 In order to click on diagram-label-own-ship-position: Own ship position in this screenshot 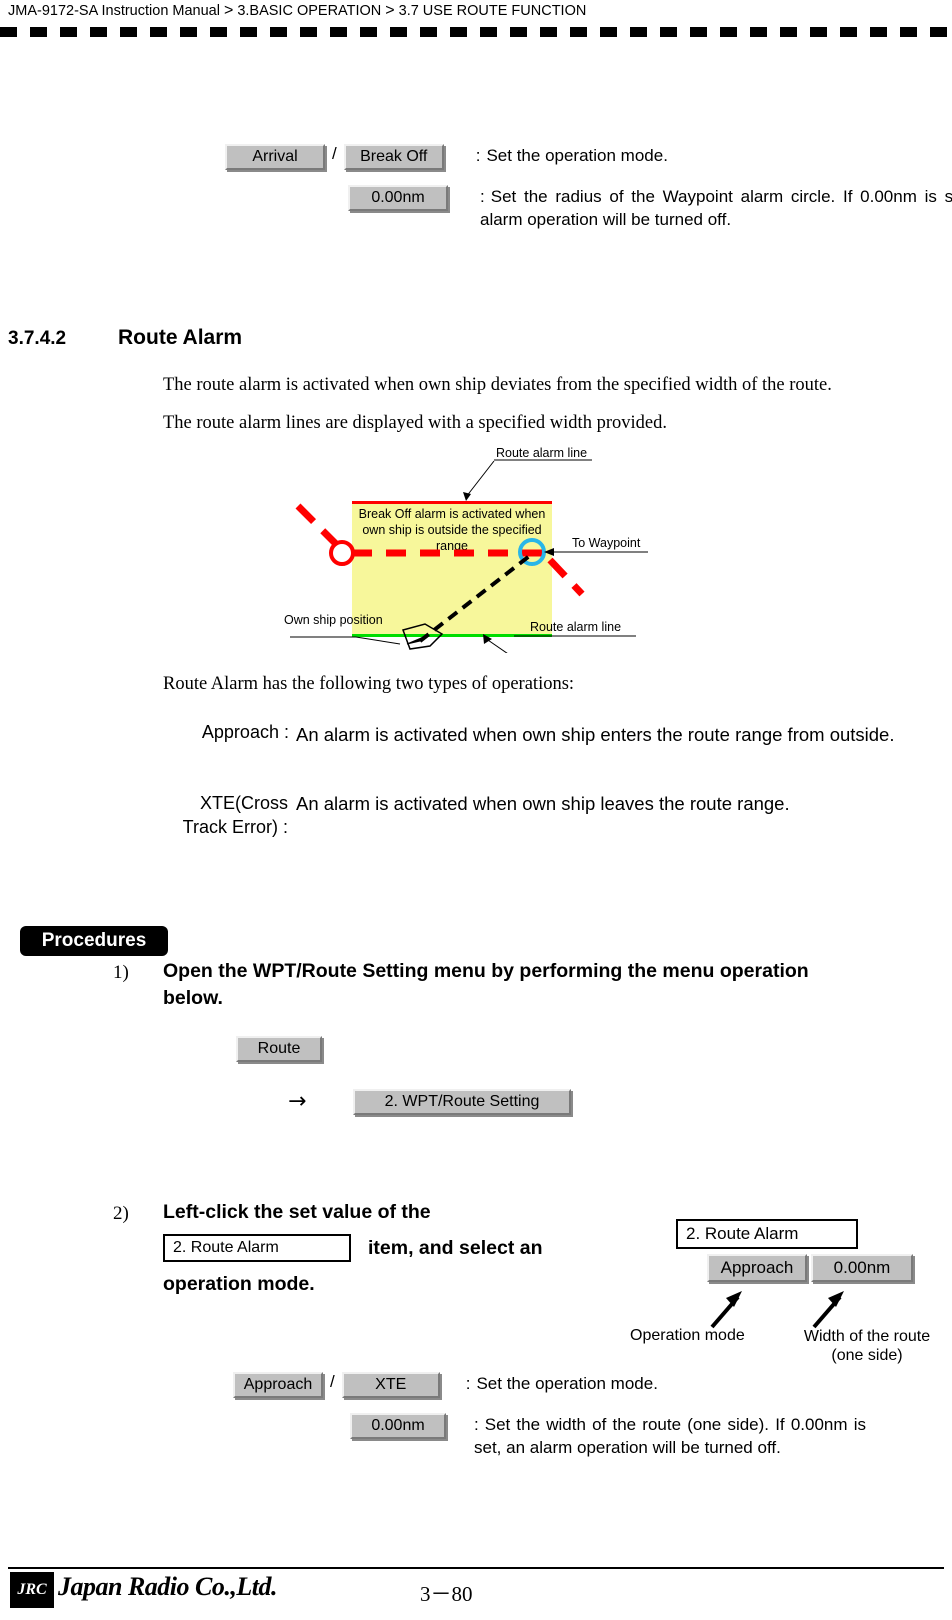, I will do `click(333, 620)`.